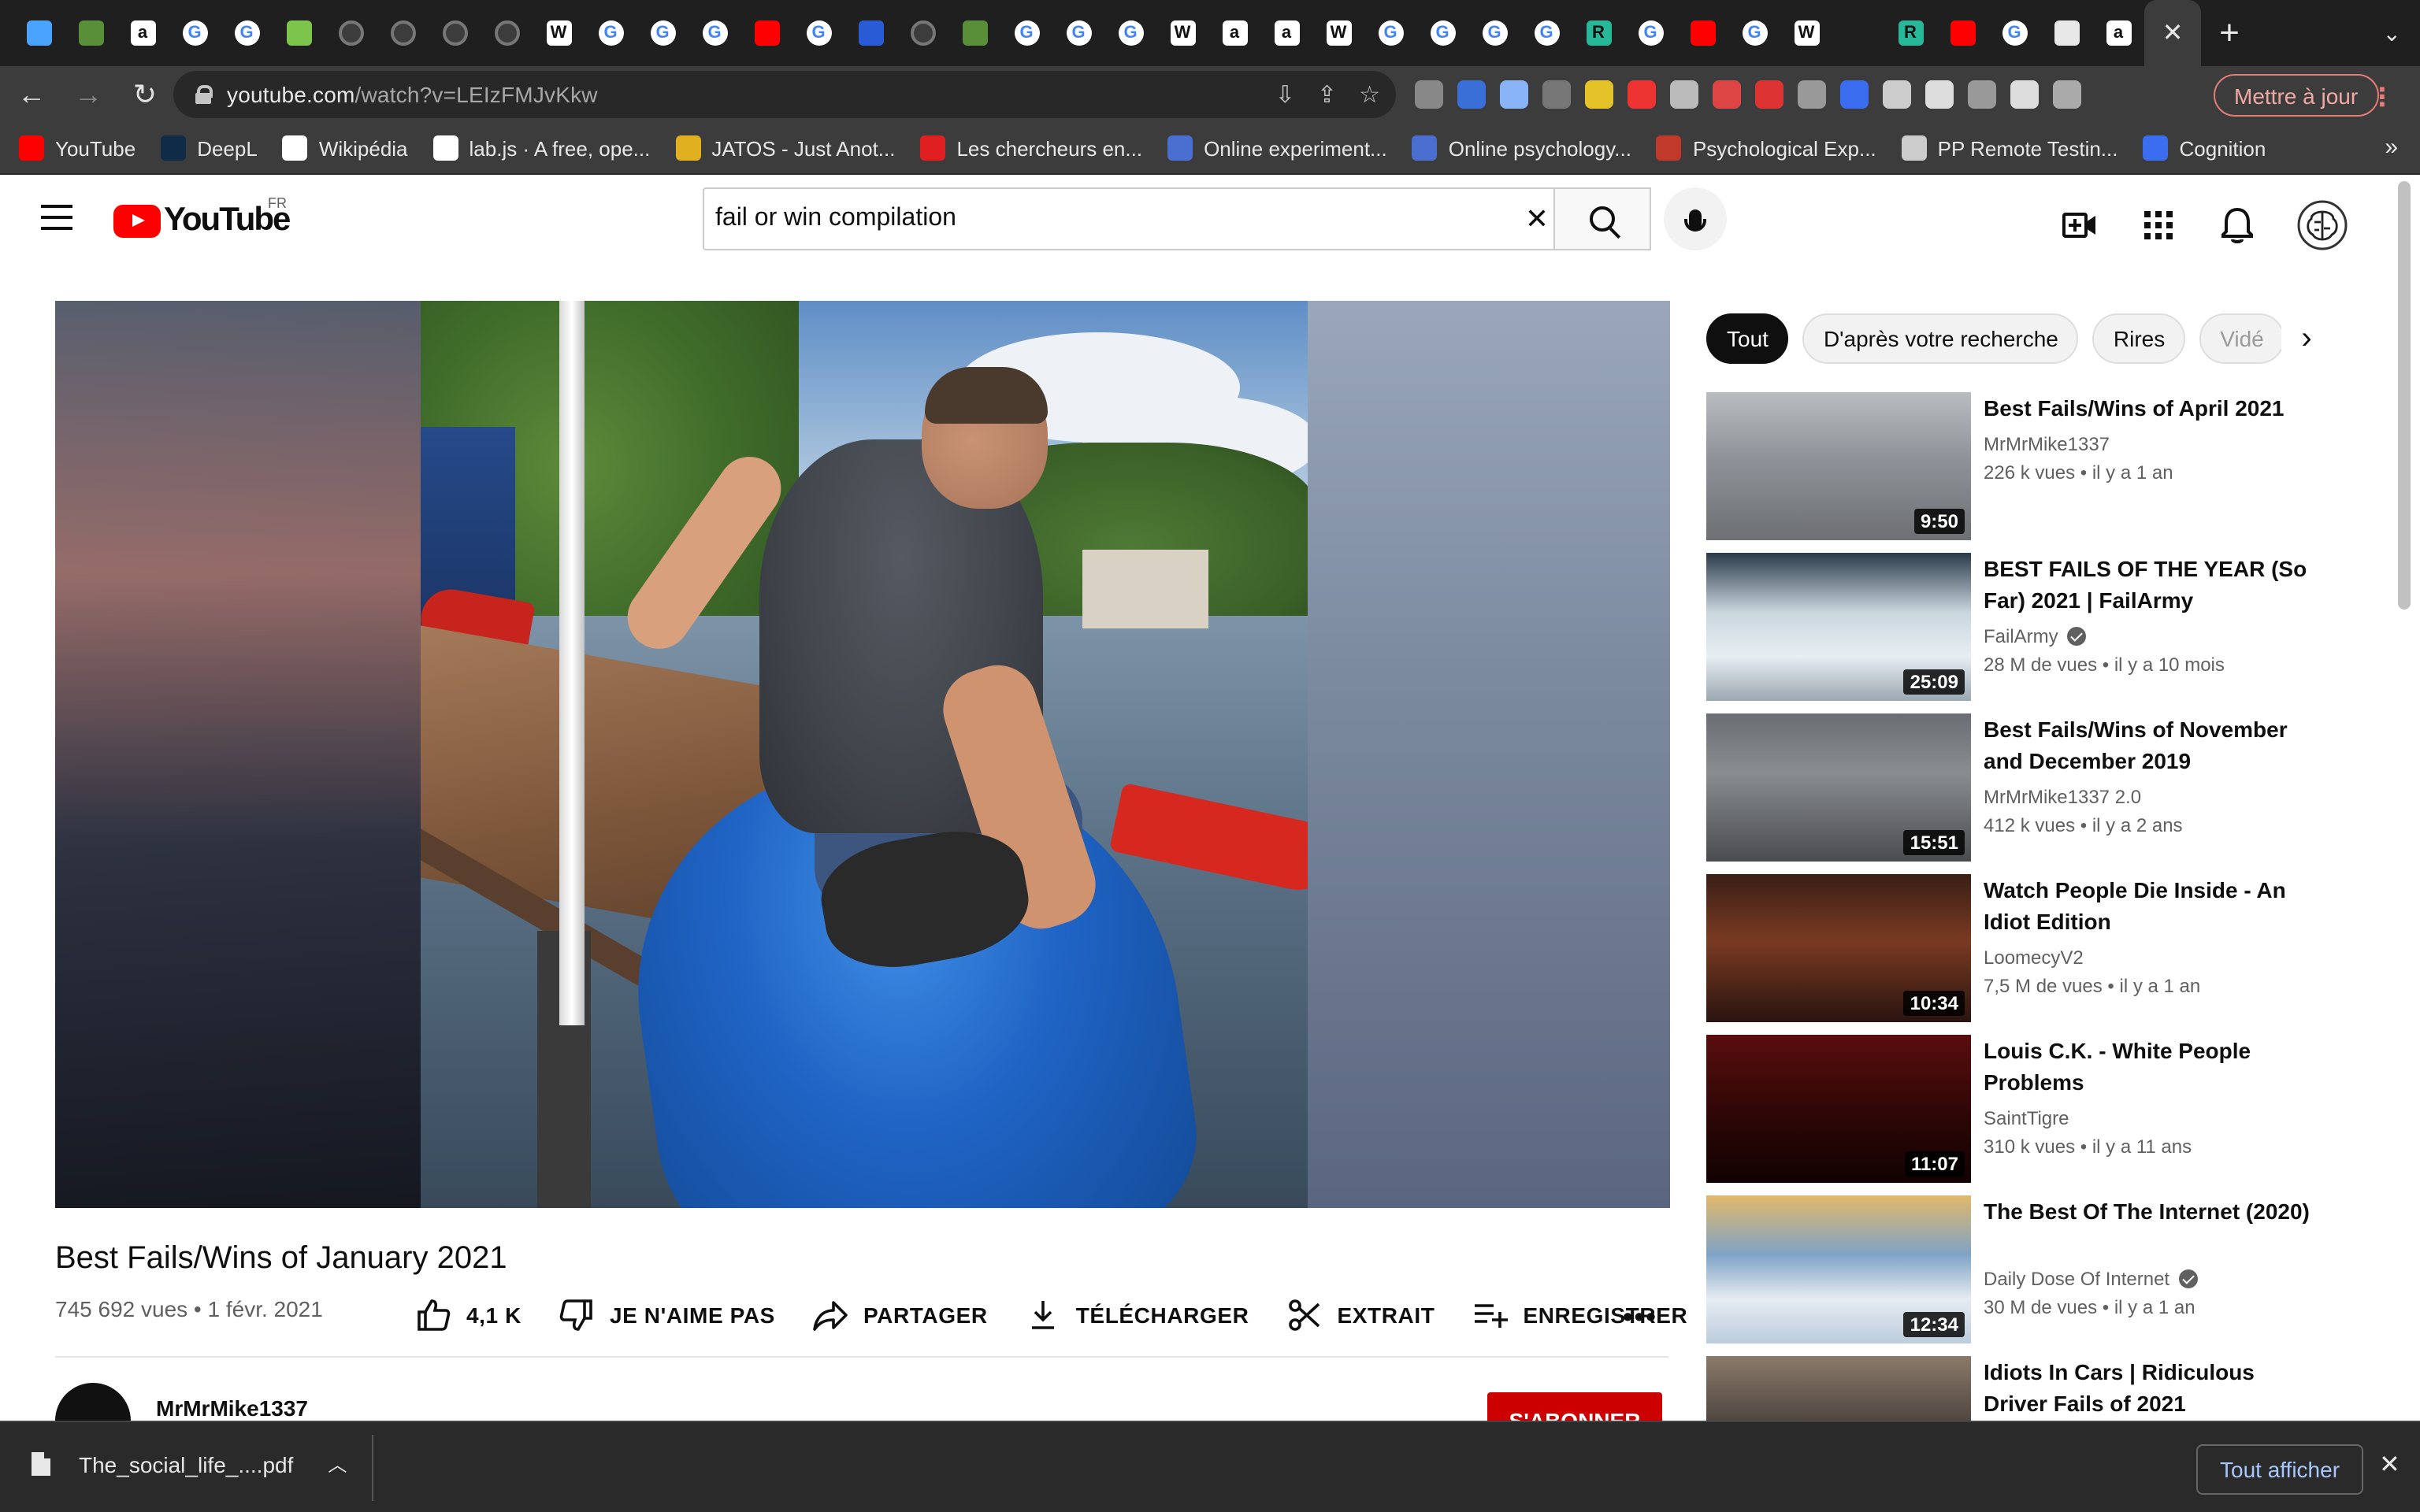  What do you see at coordinates (202, 217) in the screenshot?
I see `youtube-logo: YouTube FR` at bounding box center [202, 217].